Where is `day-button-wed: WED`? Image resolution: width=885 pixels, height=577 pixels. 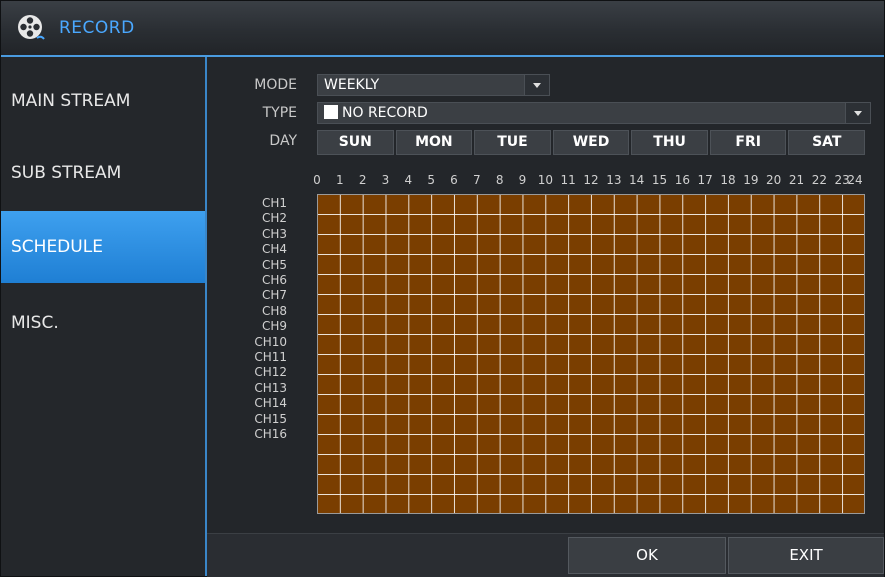
day-button-wed: WED is located at coordinates (591, 142).